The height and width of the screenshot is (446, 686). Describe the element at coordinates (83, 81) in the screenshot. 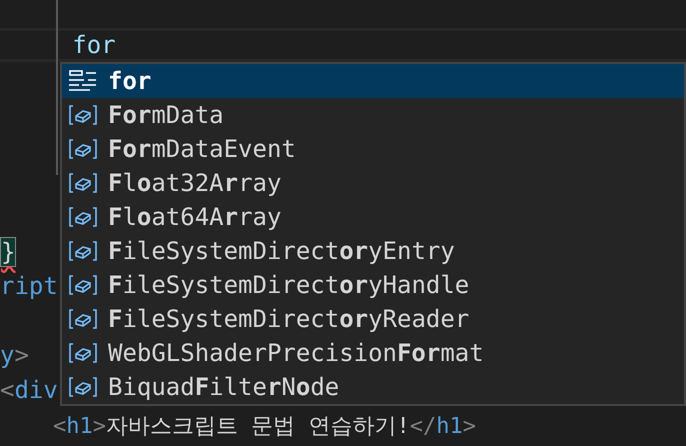

I see `keyword-icon` at that location.